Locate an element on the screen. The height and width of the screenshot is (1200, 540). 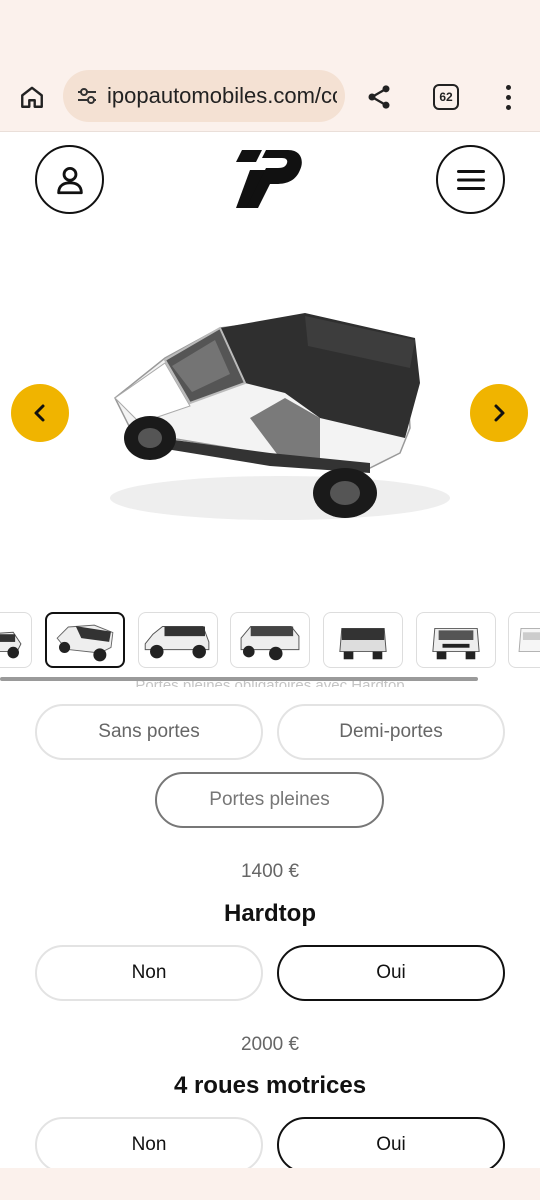
share-icon is located at coordinates (379, 97).